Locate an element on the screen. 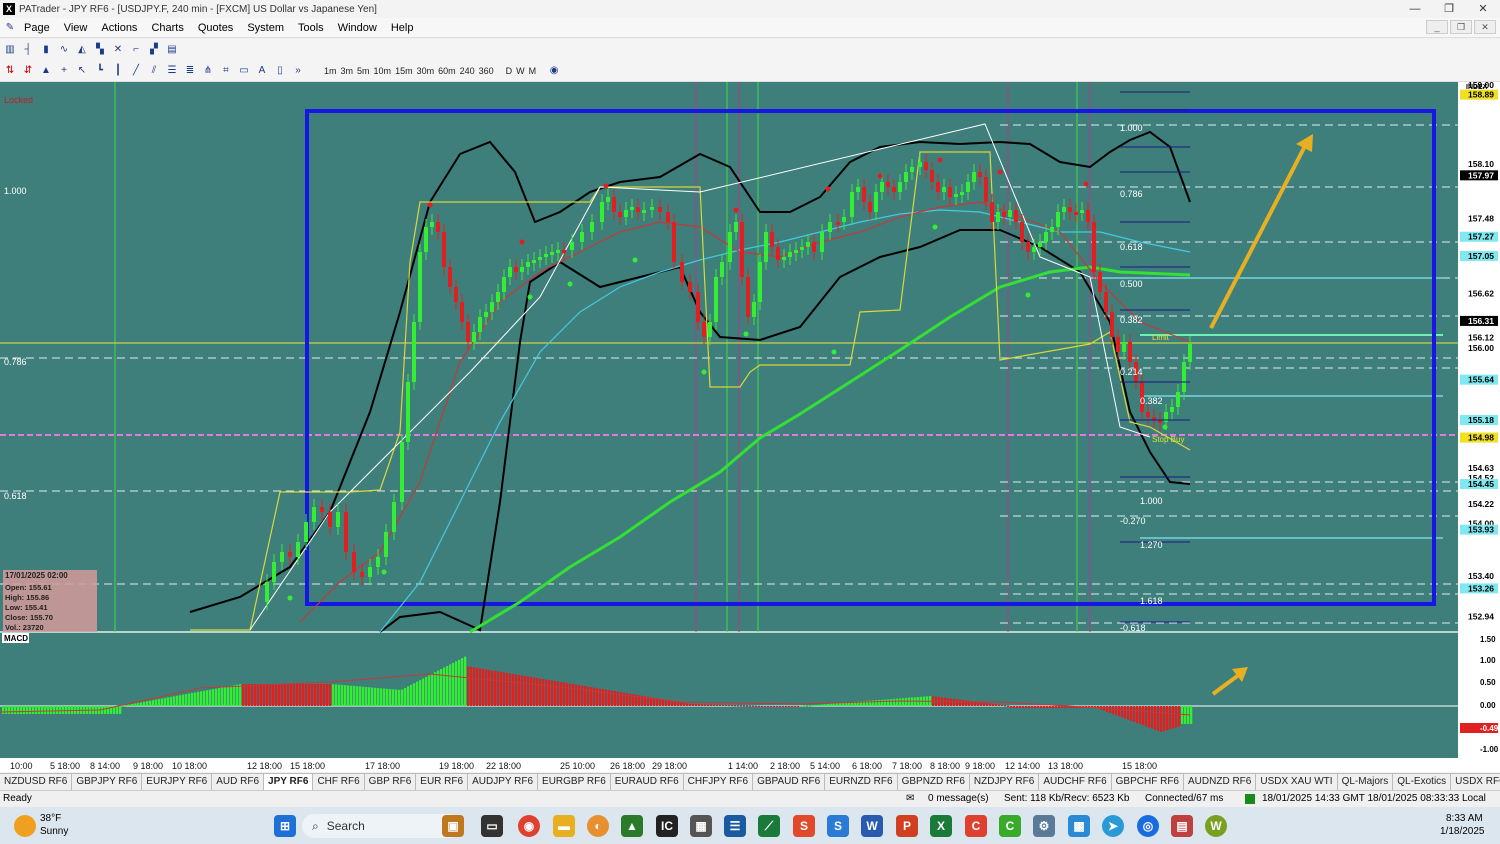 The width and height of the screenshot is (1500, 844). tab-usdx-rf6: USDX RF6 is located at coordinates (1475, 782).